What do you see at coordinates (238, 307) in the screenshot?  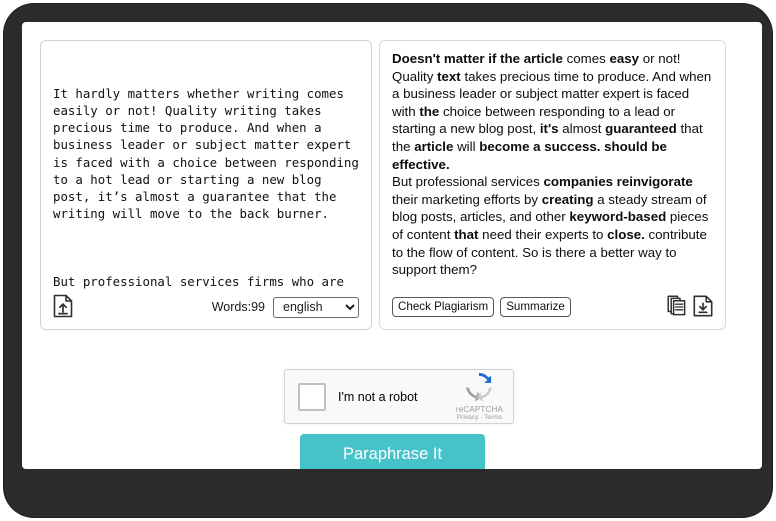 I see `word-count-label: Words:99` at bounding box center [238, 307].